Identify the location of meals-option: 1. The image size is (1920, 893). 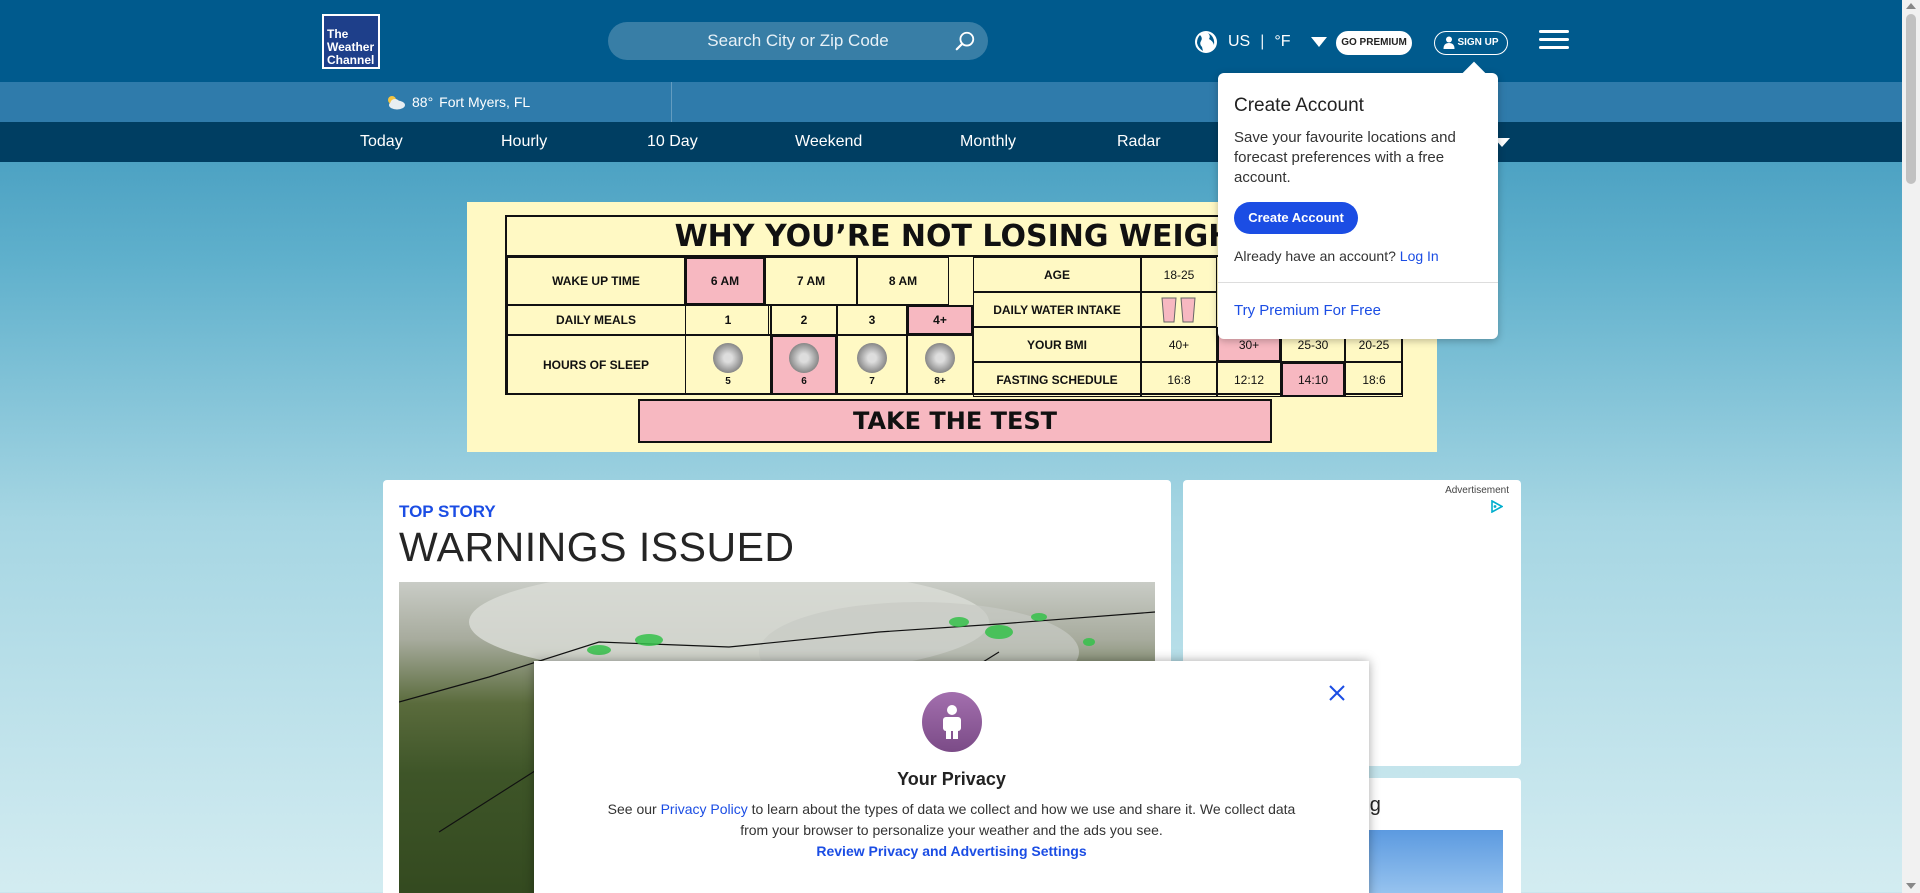
(728, 320).